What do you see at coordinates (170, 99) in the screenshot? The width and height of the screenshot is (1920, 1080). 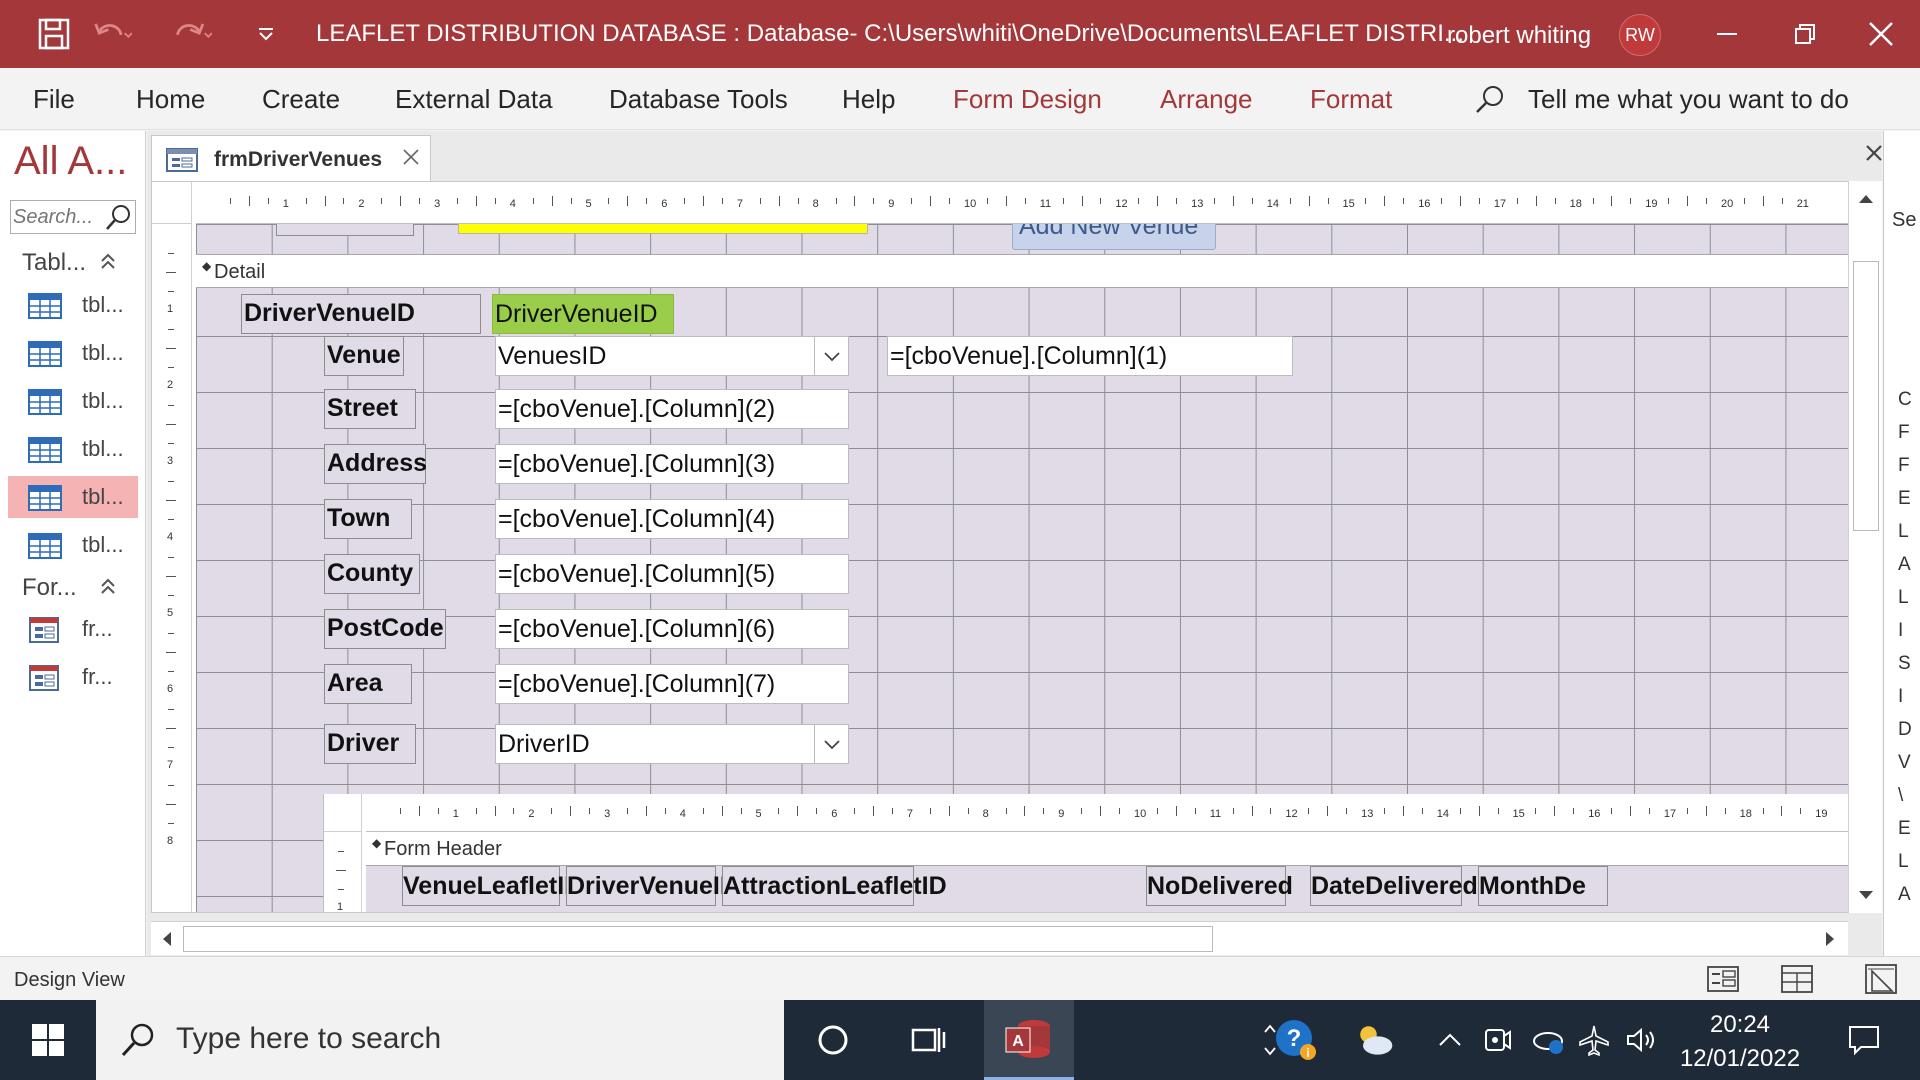 I see `tab-home: Home` at bounding box center [170, 99].